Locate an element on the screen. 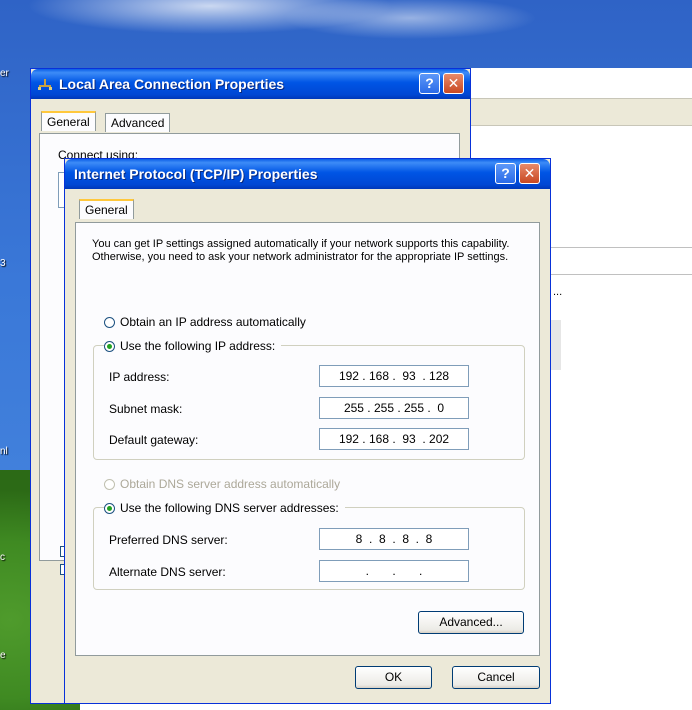 The width and height of the screenshot is (692, 710). network-icon is located at coordinates (45, 84).